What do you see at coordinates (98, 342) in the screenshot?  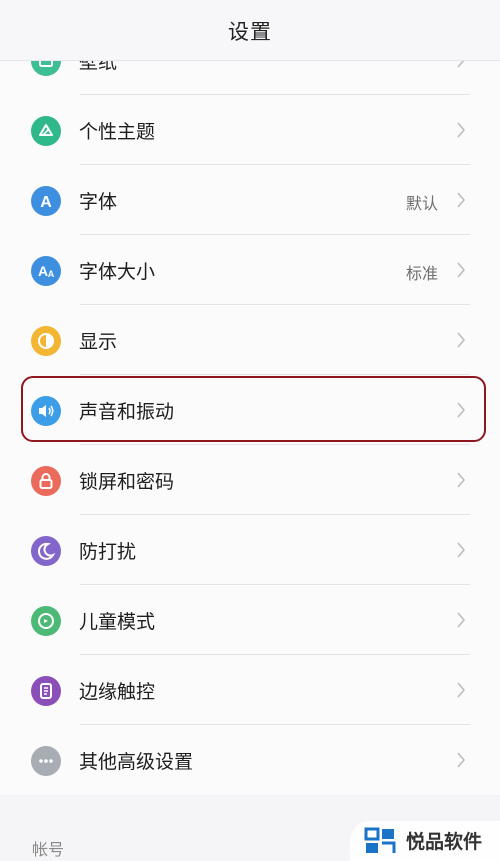 I see `row-label-display: 显示` at bounding box center [98, 342].